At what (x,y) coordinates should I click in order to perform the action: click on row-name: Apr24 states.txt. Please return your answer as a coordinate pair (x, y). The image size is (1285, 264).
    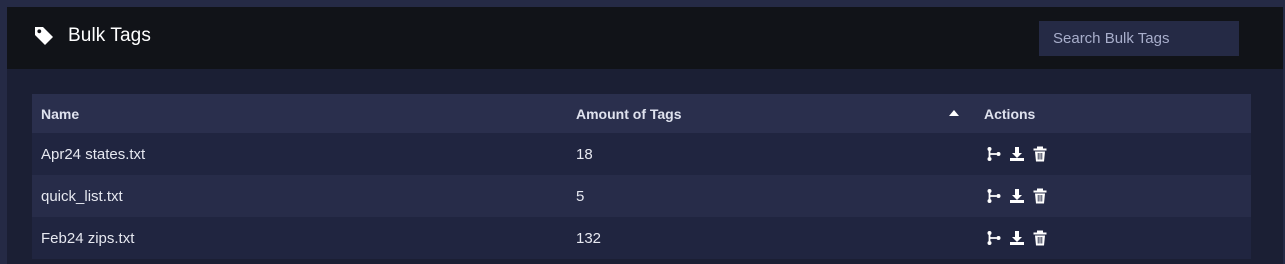
    Looking at the image, I should click on (299, 154).